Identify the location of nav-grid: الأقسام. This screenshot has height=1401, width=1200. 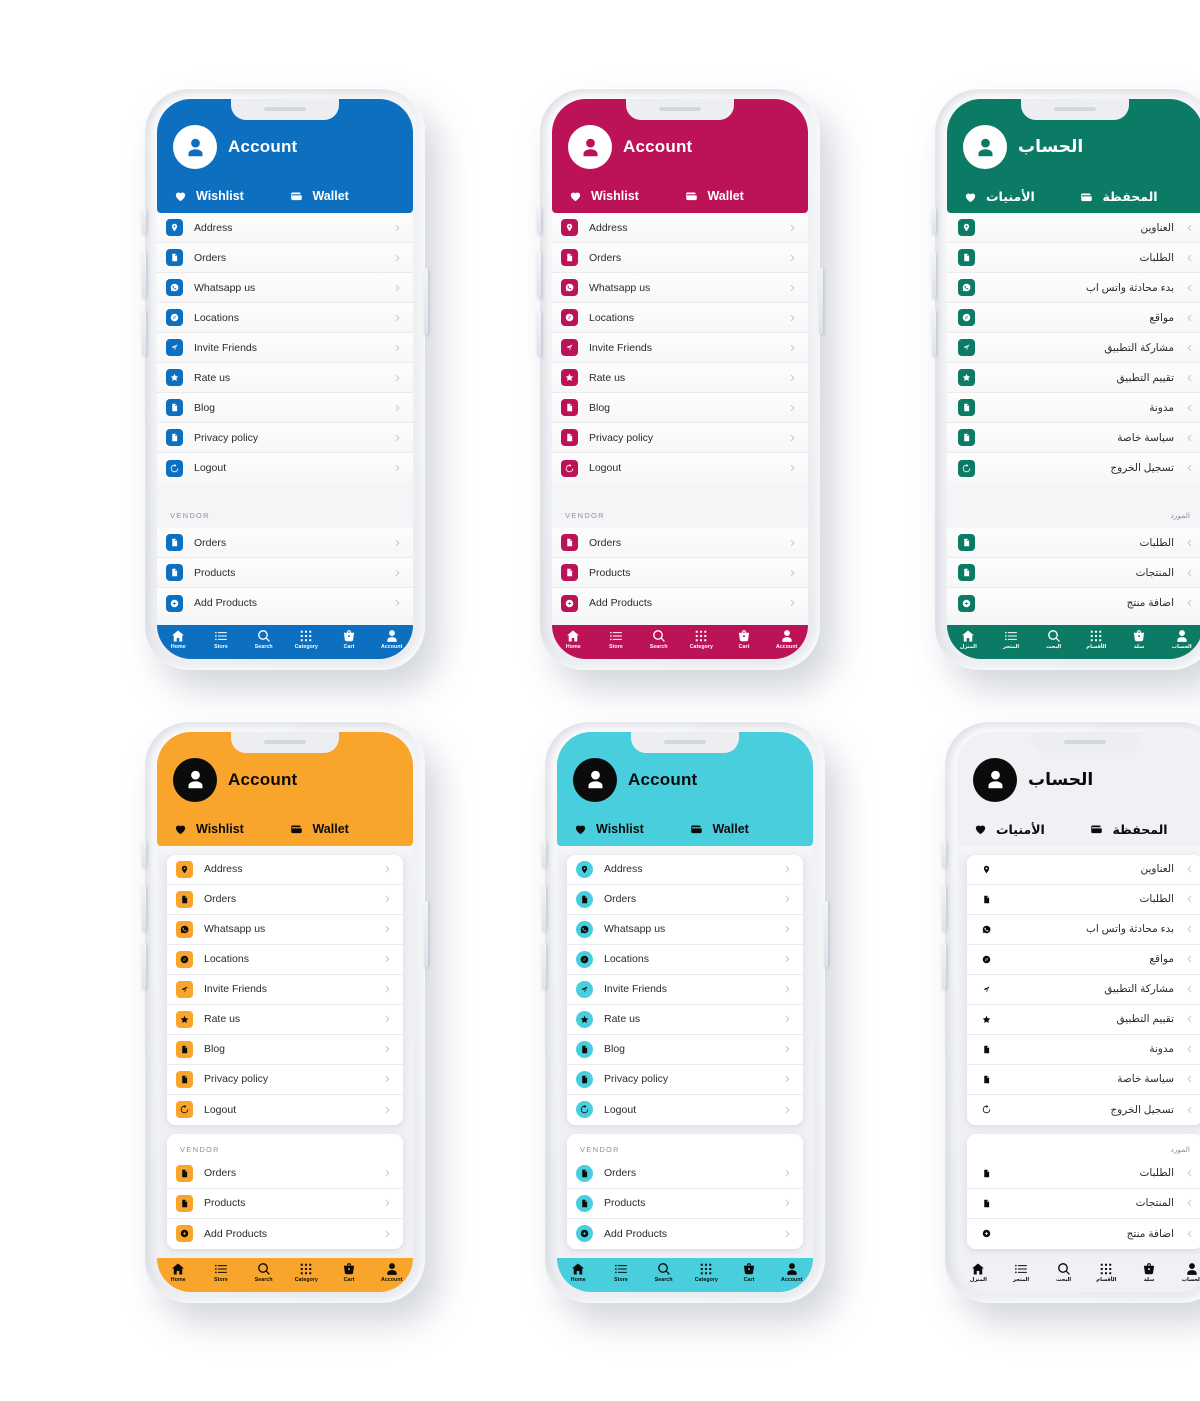
(1096, 639).